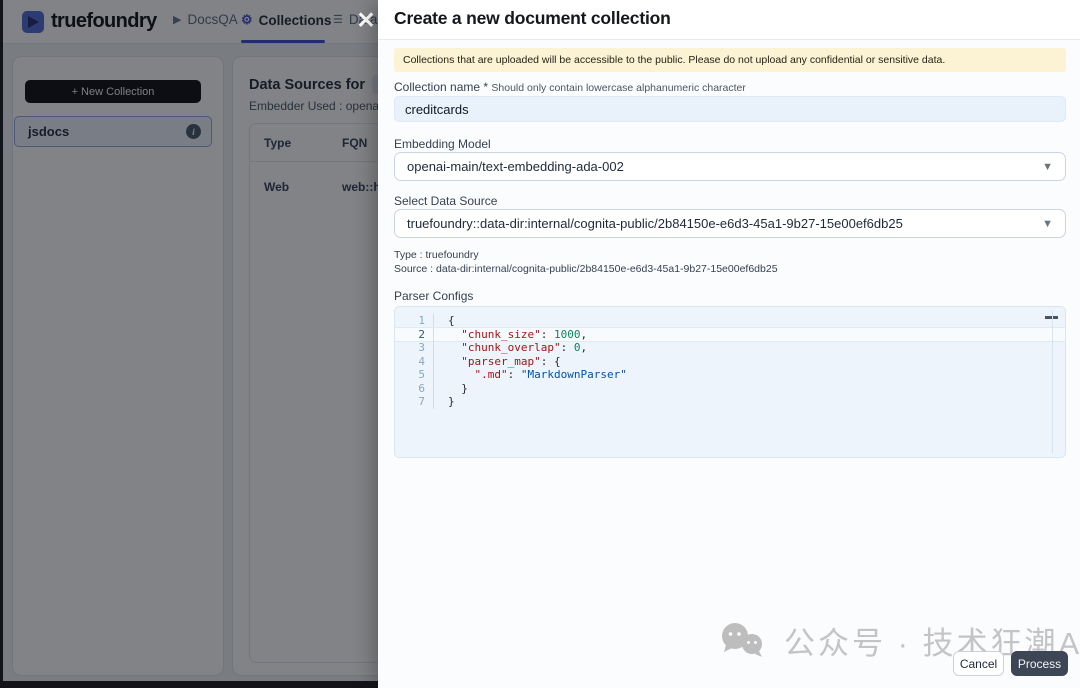 This screenshot has height=688, width=1080. What do you see at coordinates (730, 334) in the screenshot?
I see `code-line: 2 "chunk_size": 1000,` at bounding box center [730, 334].